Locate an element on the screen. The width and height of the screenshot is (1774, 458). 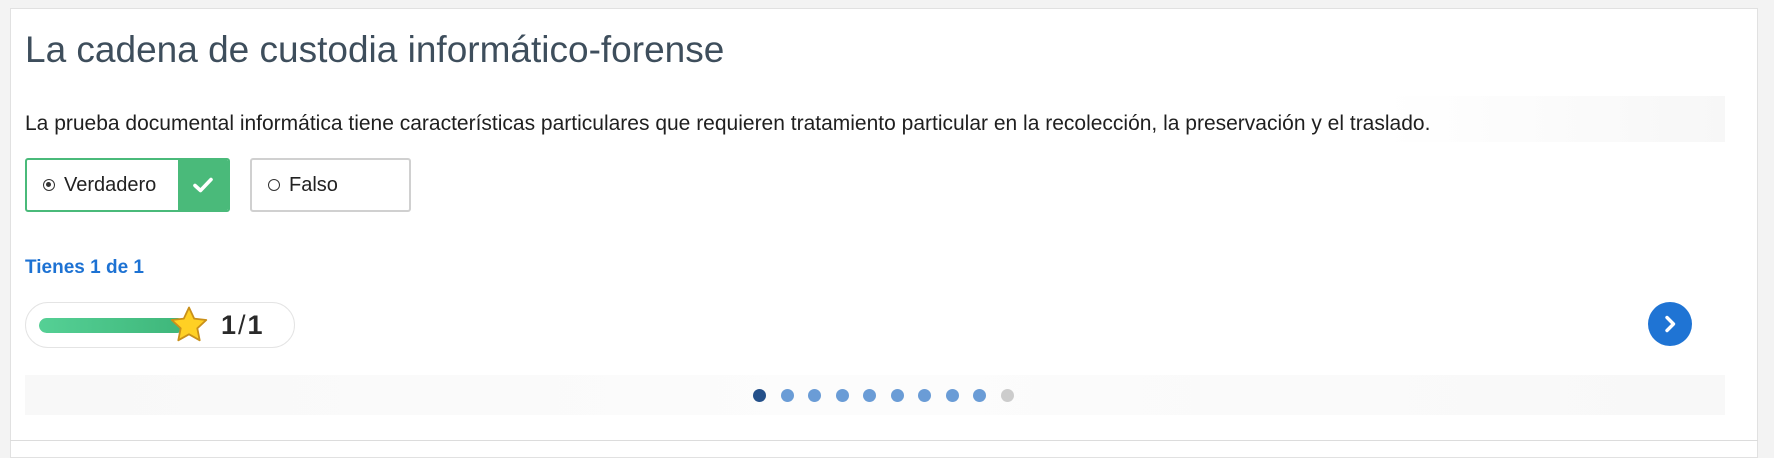
divider is located at coordinates (884, 440).